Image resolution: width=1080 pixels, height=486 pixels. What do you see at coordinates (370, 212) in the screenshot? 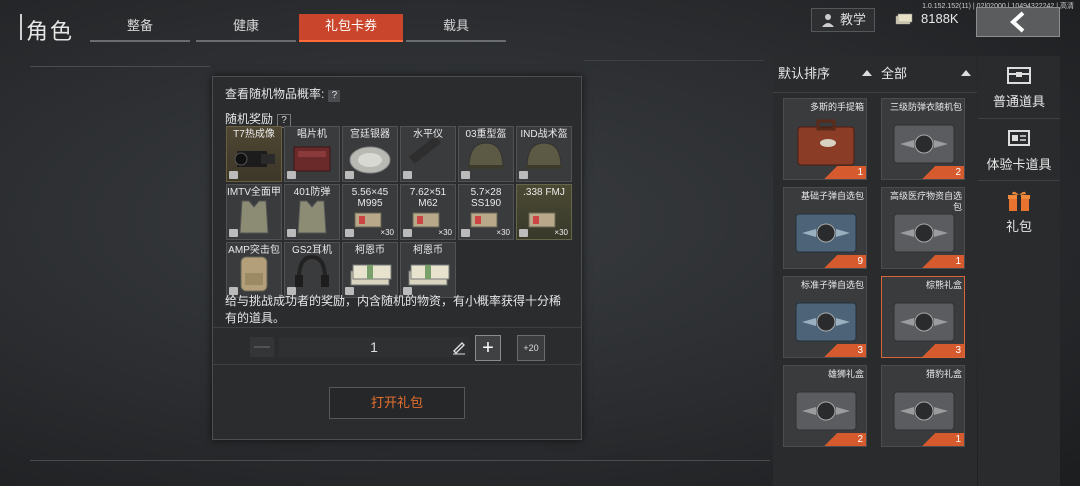
I see `reward-item: 5.56×45 M995 ×30` at bounding box center [370, 212].